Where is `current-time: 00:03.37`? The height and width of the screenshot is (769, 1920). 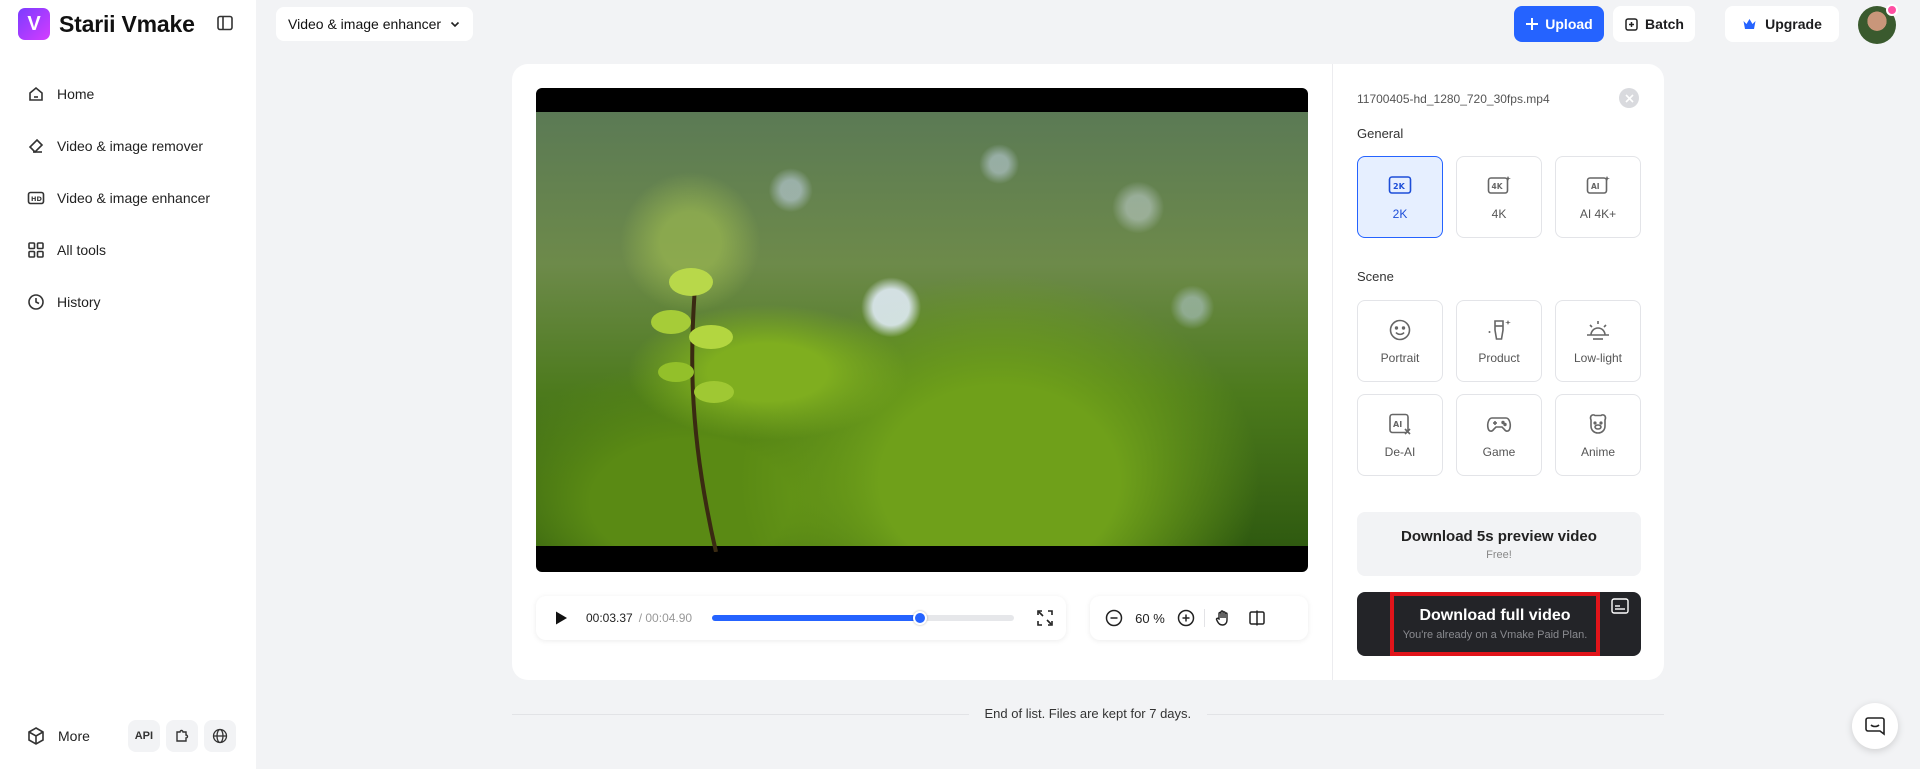
current-time: 00:03.37 is located at coordinates (609, 618).